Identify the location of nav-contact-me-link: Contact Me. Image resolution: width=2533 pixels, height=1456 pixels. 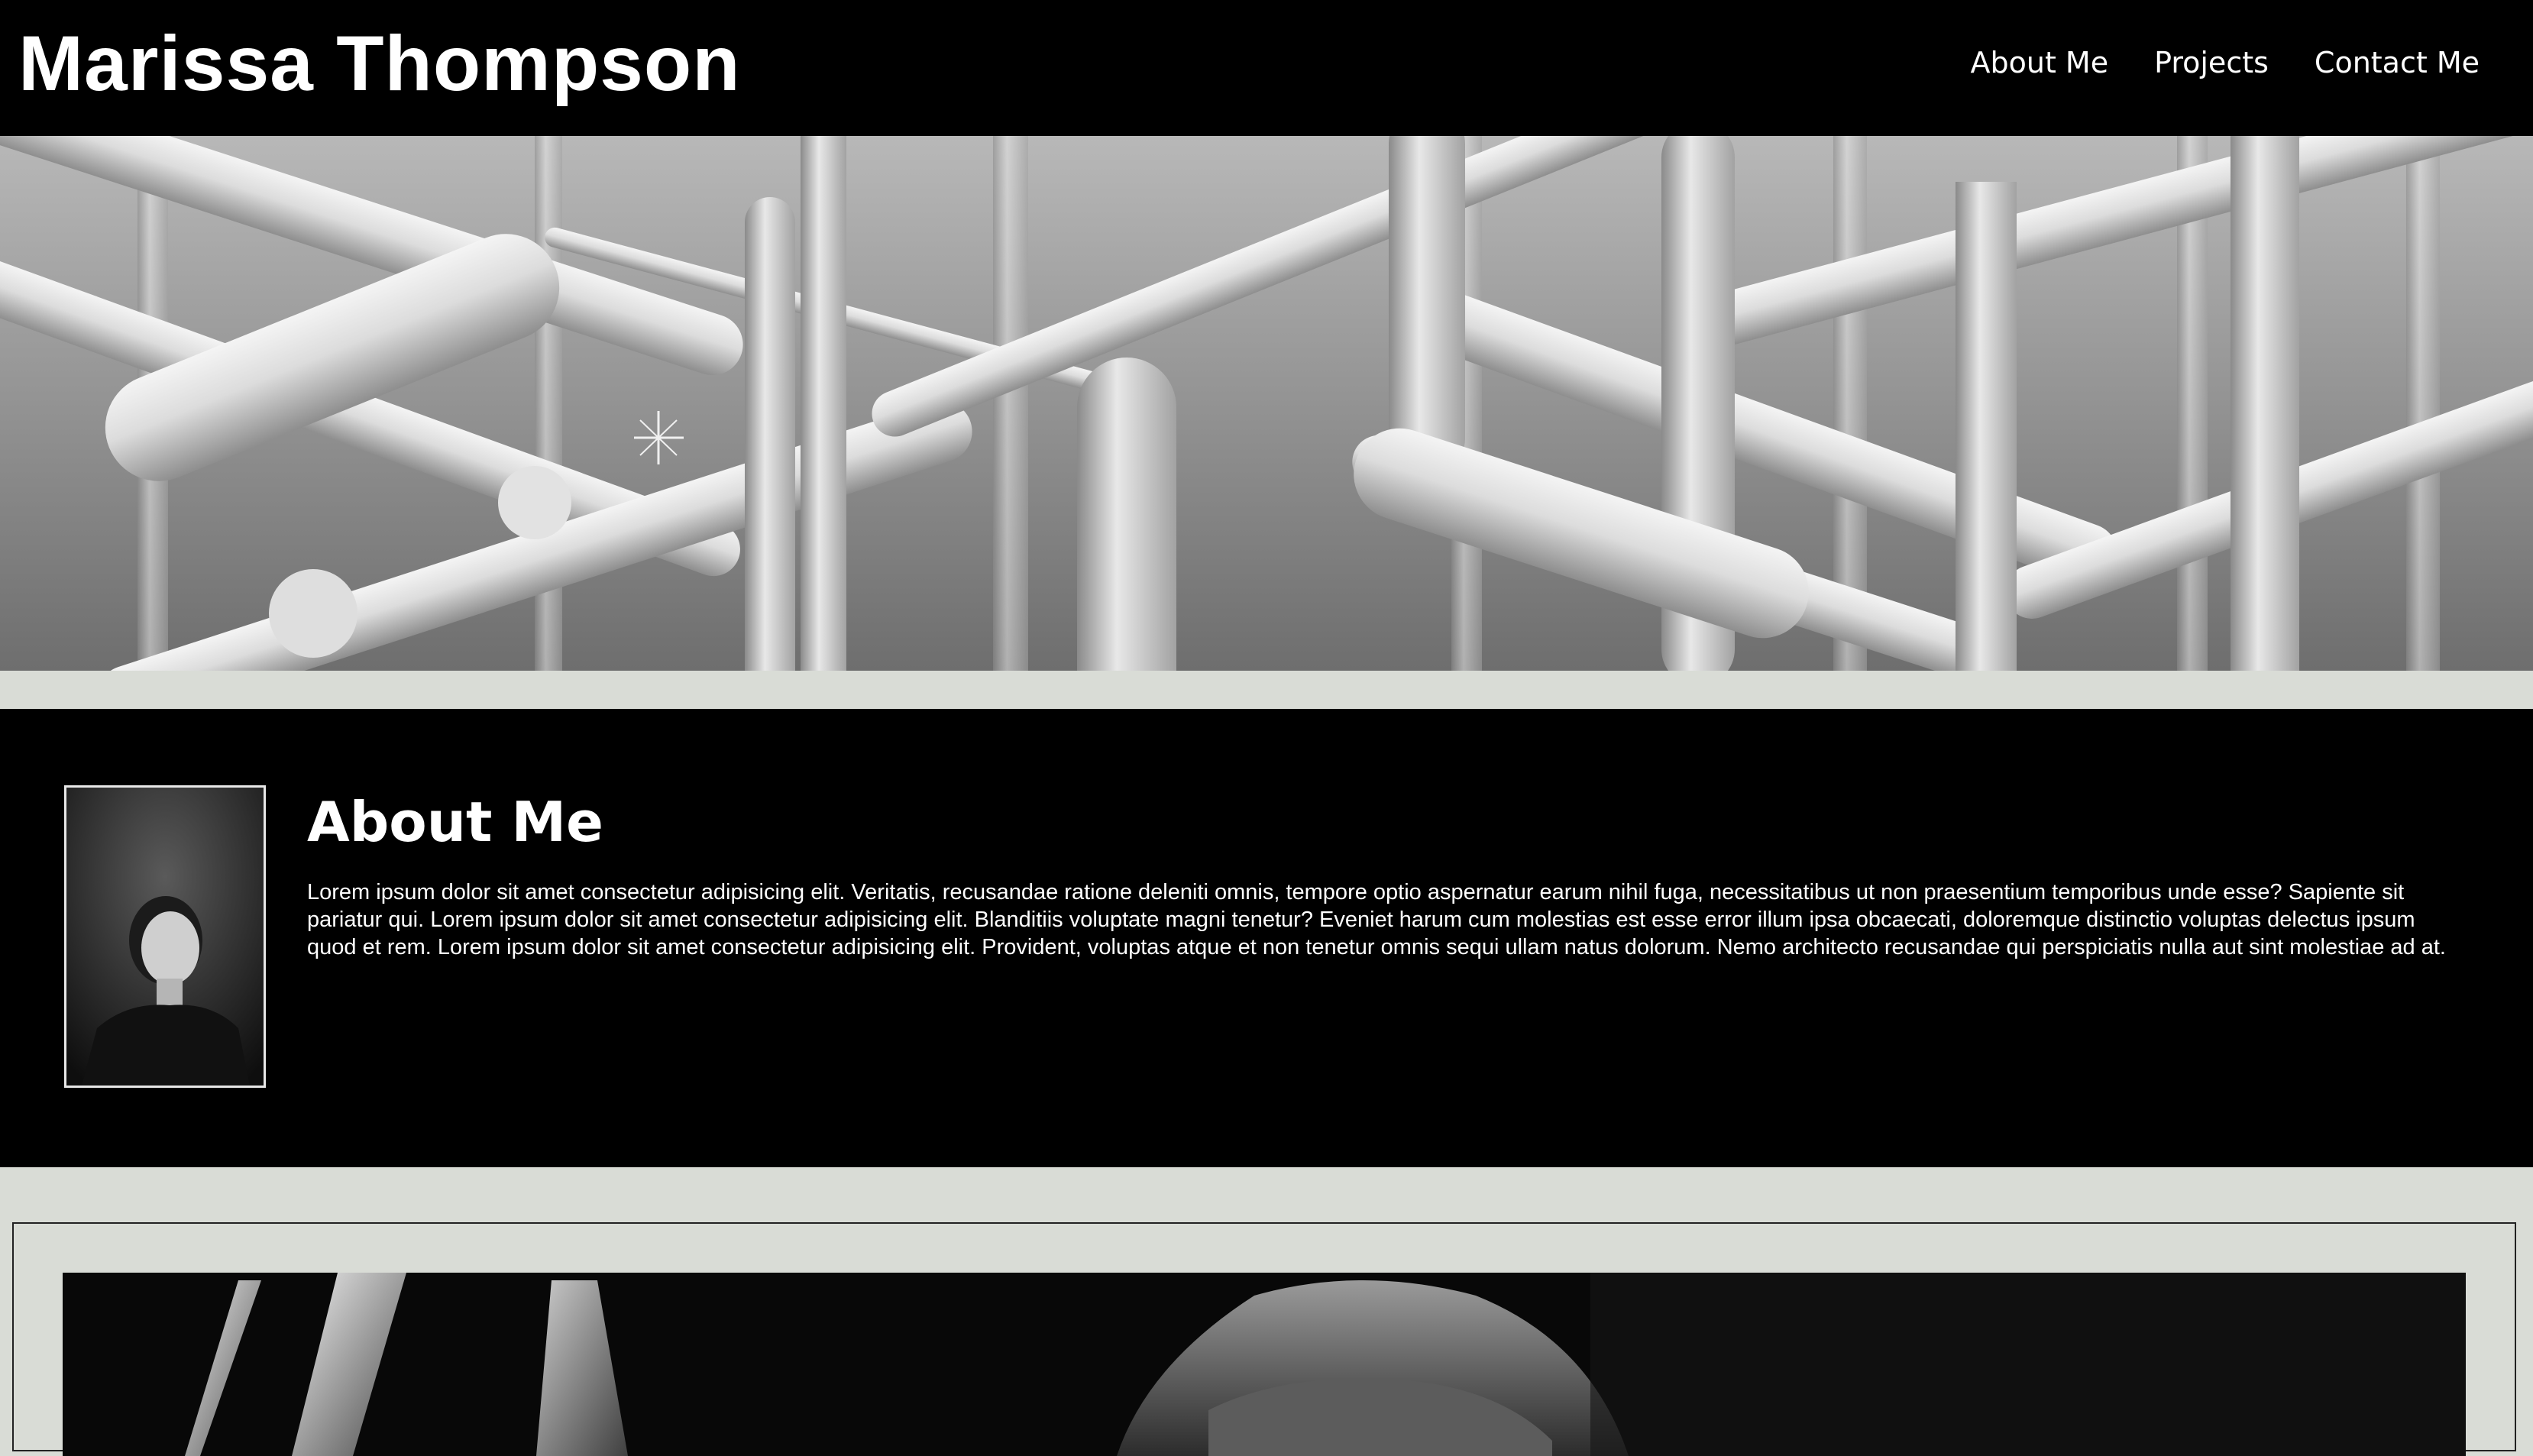
(2397, 62).